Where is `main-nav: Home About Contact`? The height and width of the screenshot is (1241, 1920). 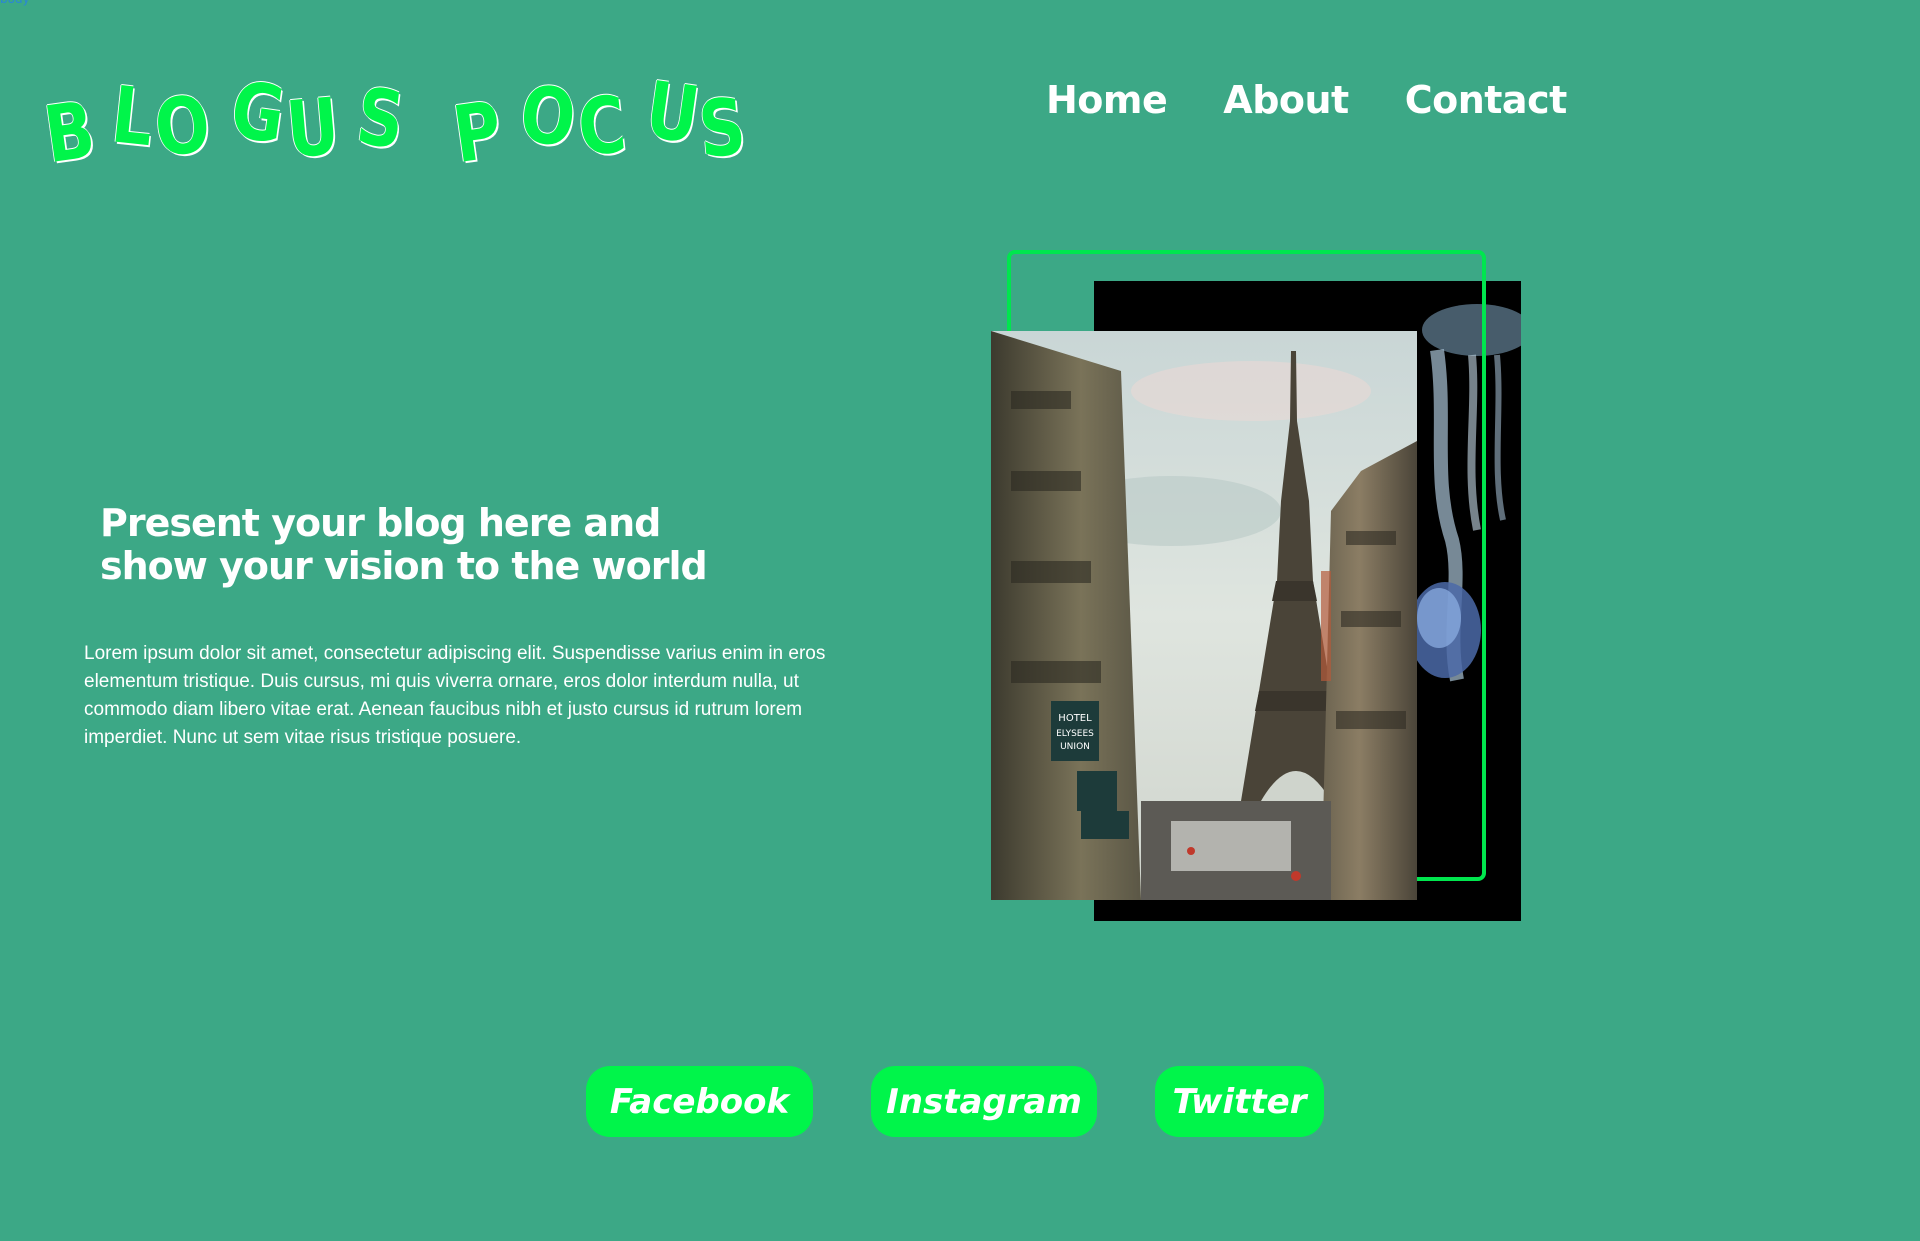
main-nav: Home About Contact is located at coordinates (1306, 100).